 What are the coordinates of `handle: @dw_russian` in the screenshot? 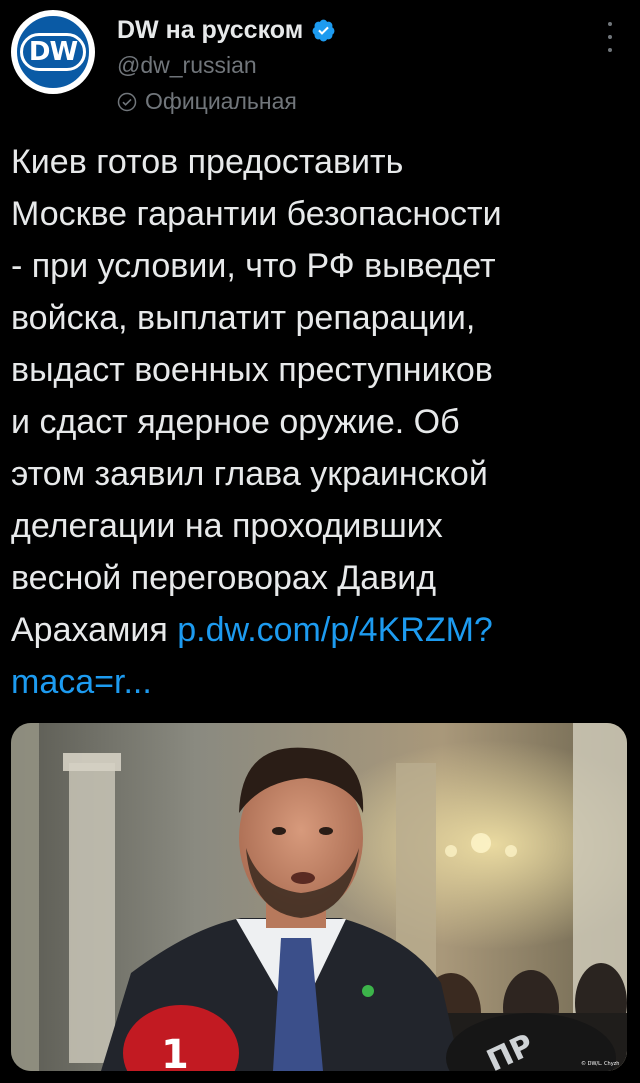 It's located at (187, 65).